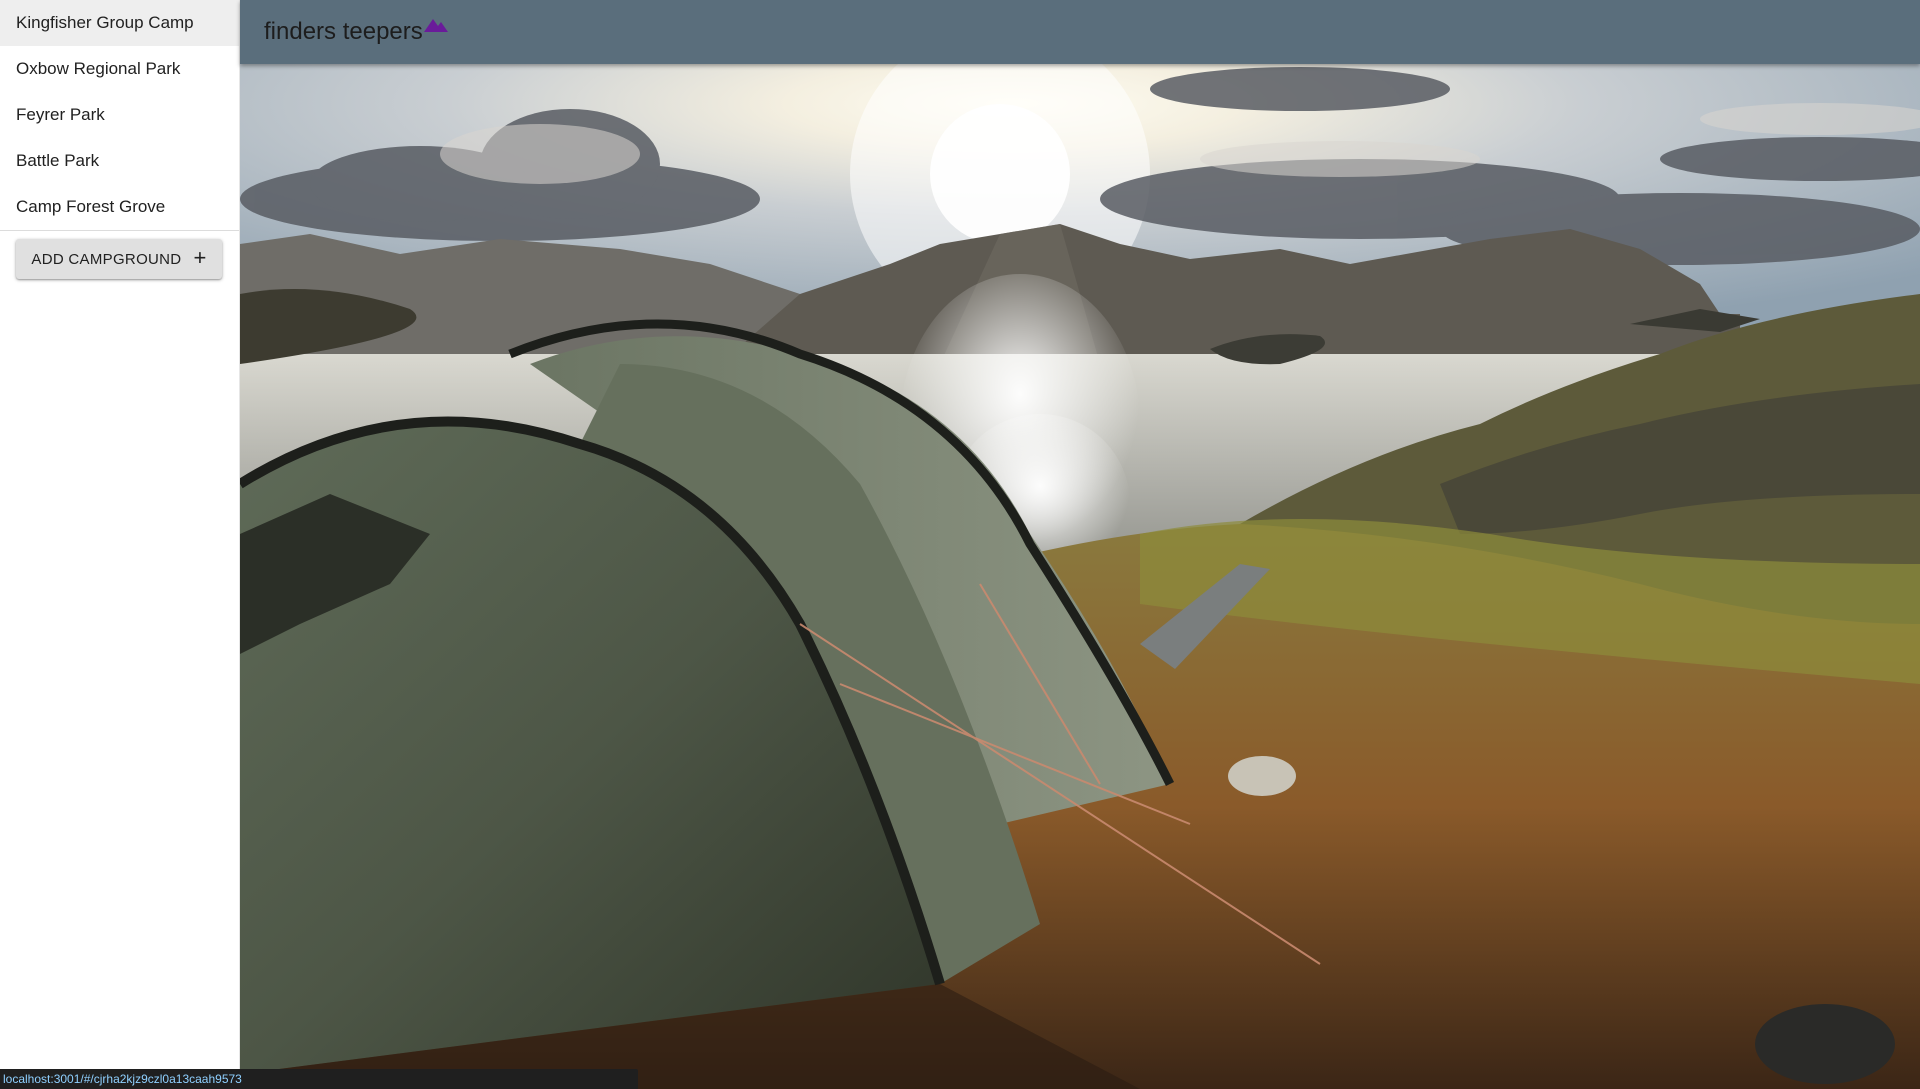  What do you see at coordinates (119, 207) in the screenshot?
I see `campground-item-camp-forest-grove: Camp Forest Grove` at bounding box center [119, 207].